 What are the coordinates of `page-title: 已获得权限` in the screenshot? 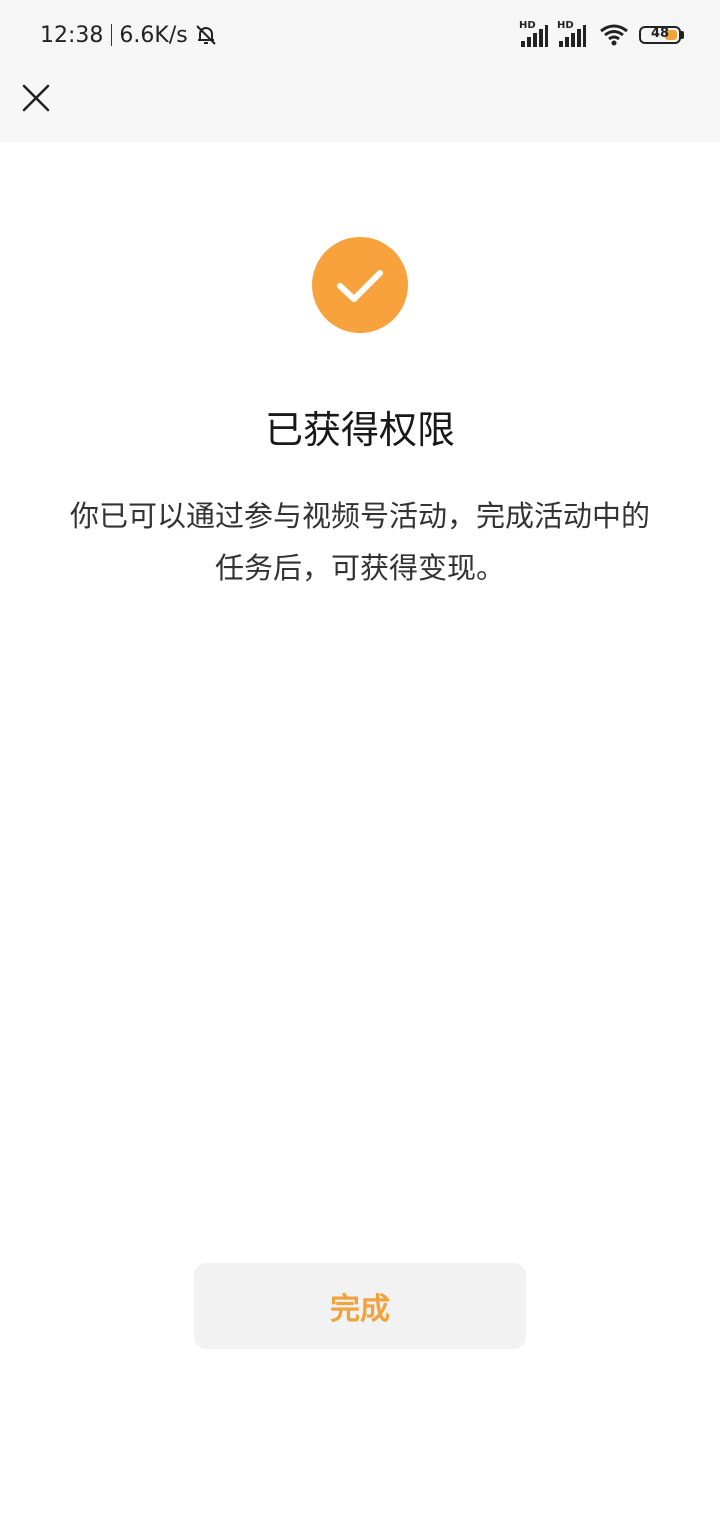 It's located at (359, 430).